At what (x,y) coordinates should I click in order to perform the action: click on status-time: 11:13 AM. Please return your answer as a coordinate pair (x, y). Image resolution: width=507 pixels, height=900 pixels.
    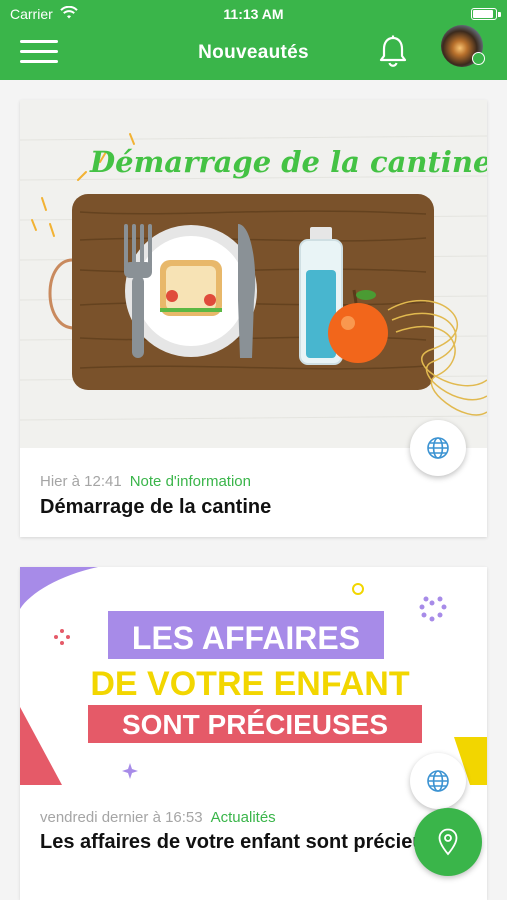
    Looking at the image, I should click on (253, 14).